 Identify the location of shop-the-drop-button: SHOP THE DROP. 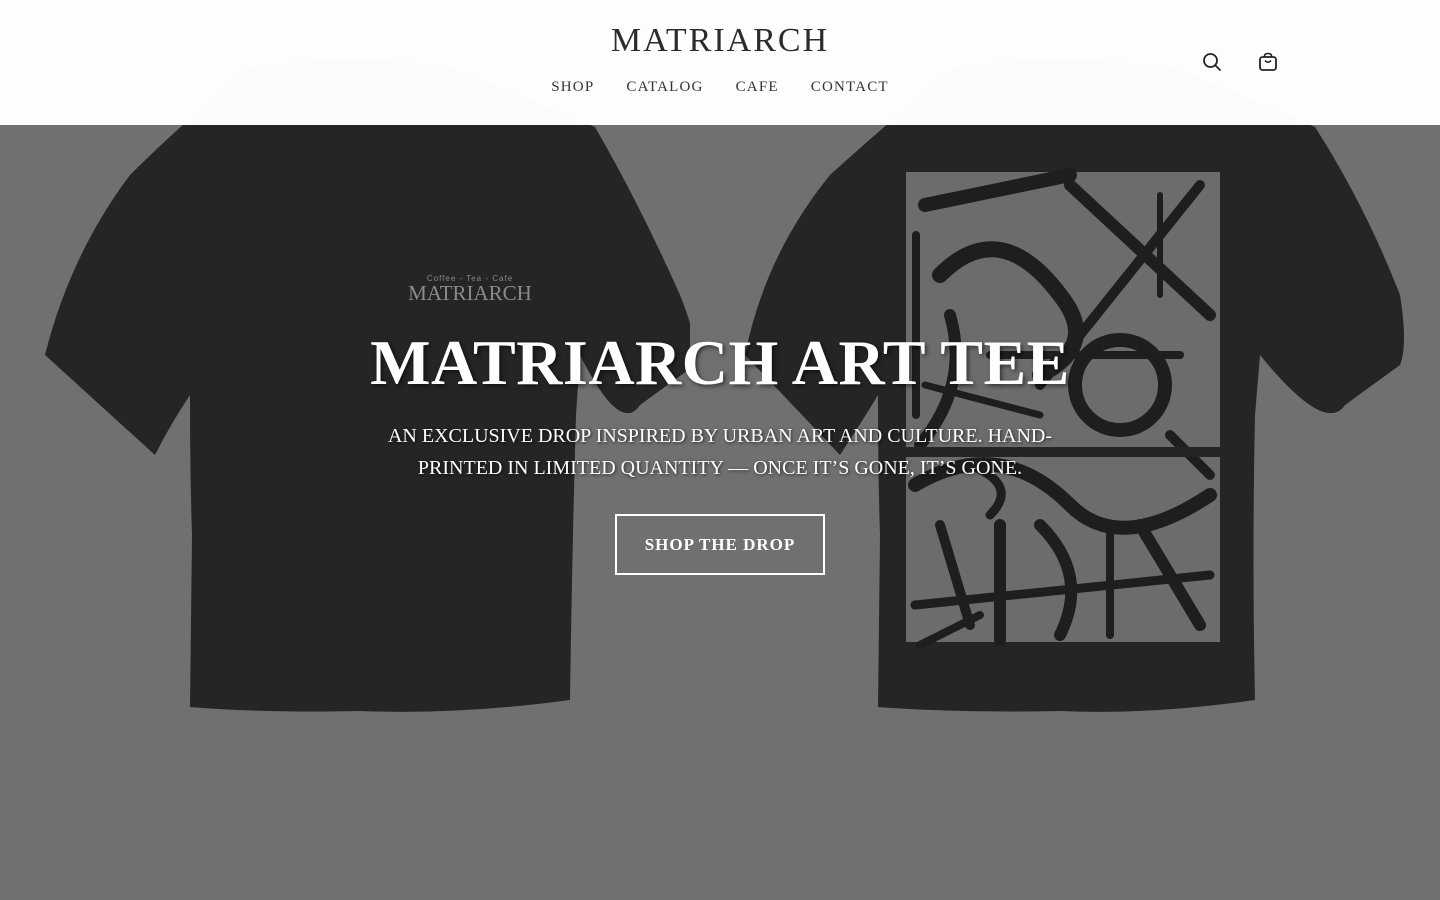
(720, 544).